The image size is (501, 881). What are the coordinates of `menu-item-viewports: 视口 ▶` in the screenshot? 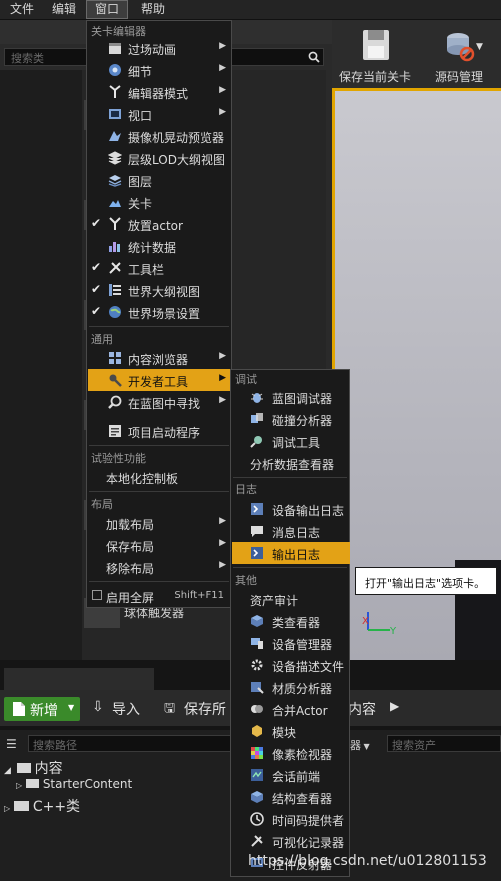 It's located at (159, 114).